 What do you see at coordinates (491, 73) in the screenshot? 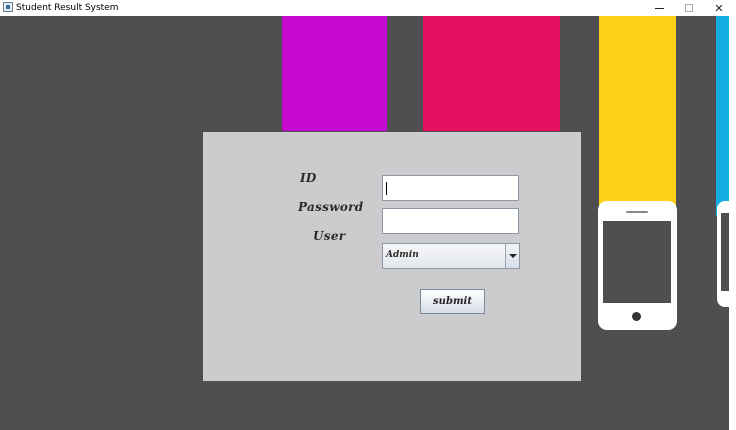
I see `decor-stripe-pink` at bounding box center [491, 73].